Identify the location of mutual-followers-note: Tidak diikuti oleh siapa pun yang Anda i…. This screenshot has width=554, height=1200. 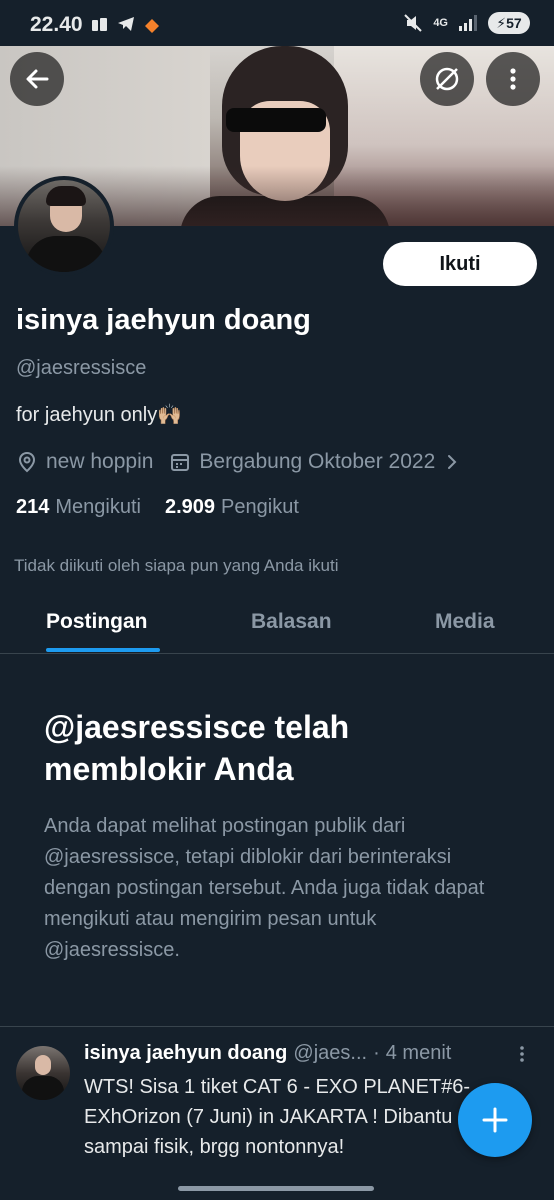
(176, 565).